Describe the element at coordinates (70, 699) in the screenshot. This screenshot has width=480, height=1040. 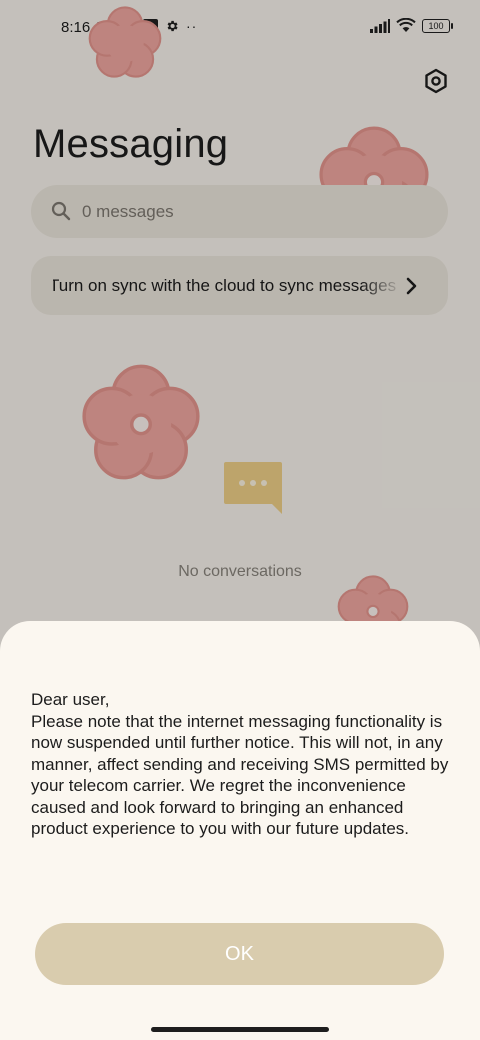
I see `dialog-greeting: Dear user,` at that location.